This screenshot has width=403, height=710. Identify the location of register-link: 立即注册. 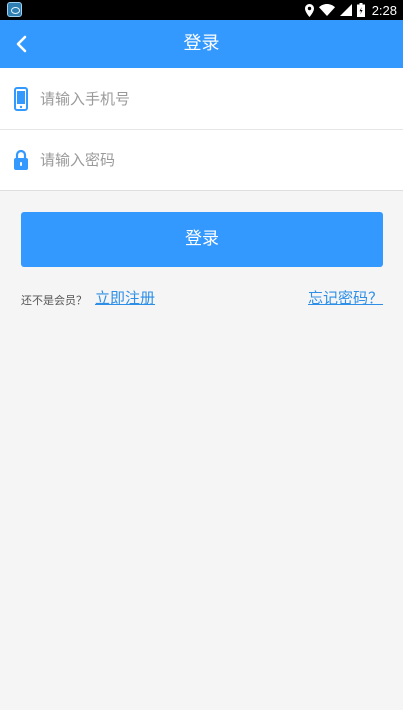
(125, 297).